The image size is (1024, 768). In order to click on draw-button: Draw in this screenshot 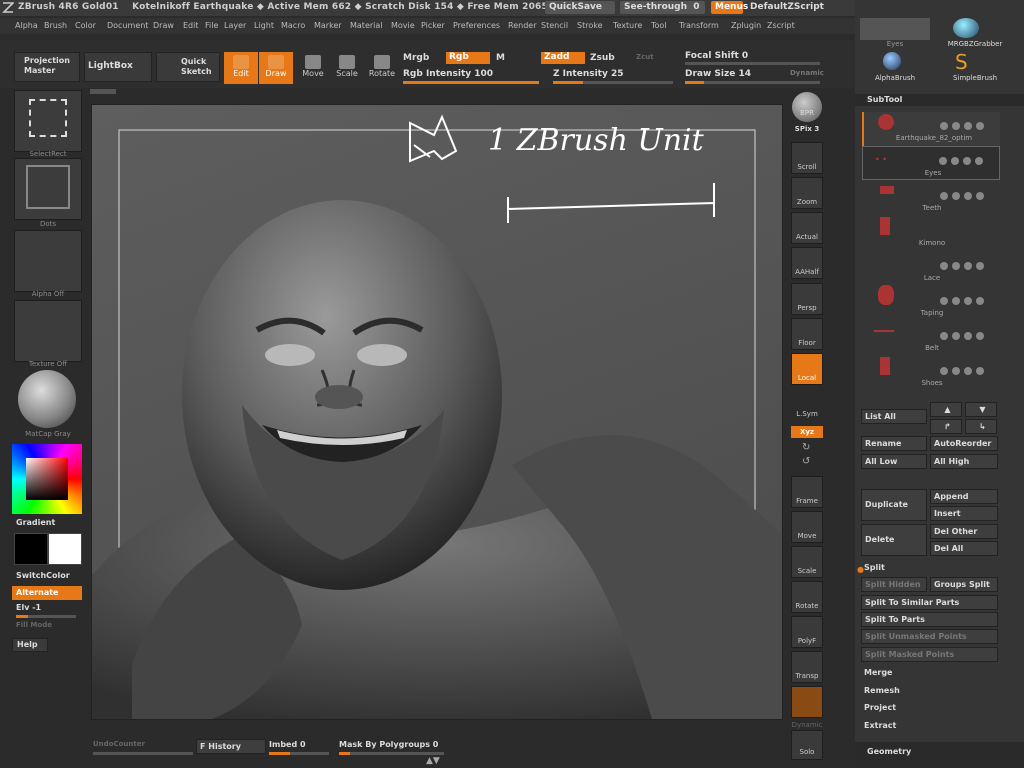, I will do `click(276, 68)`.